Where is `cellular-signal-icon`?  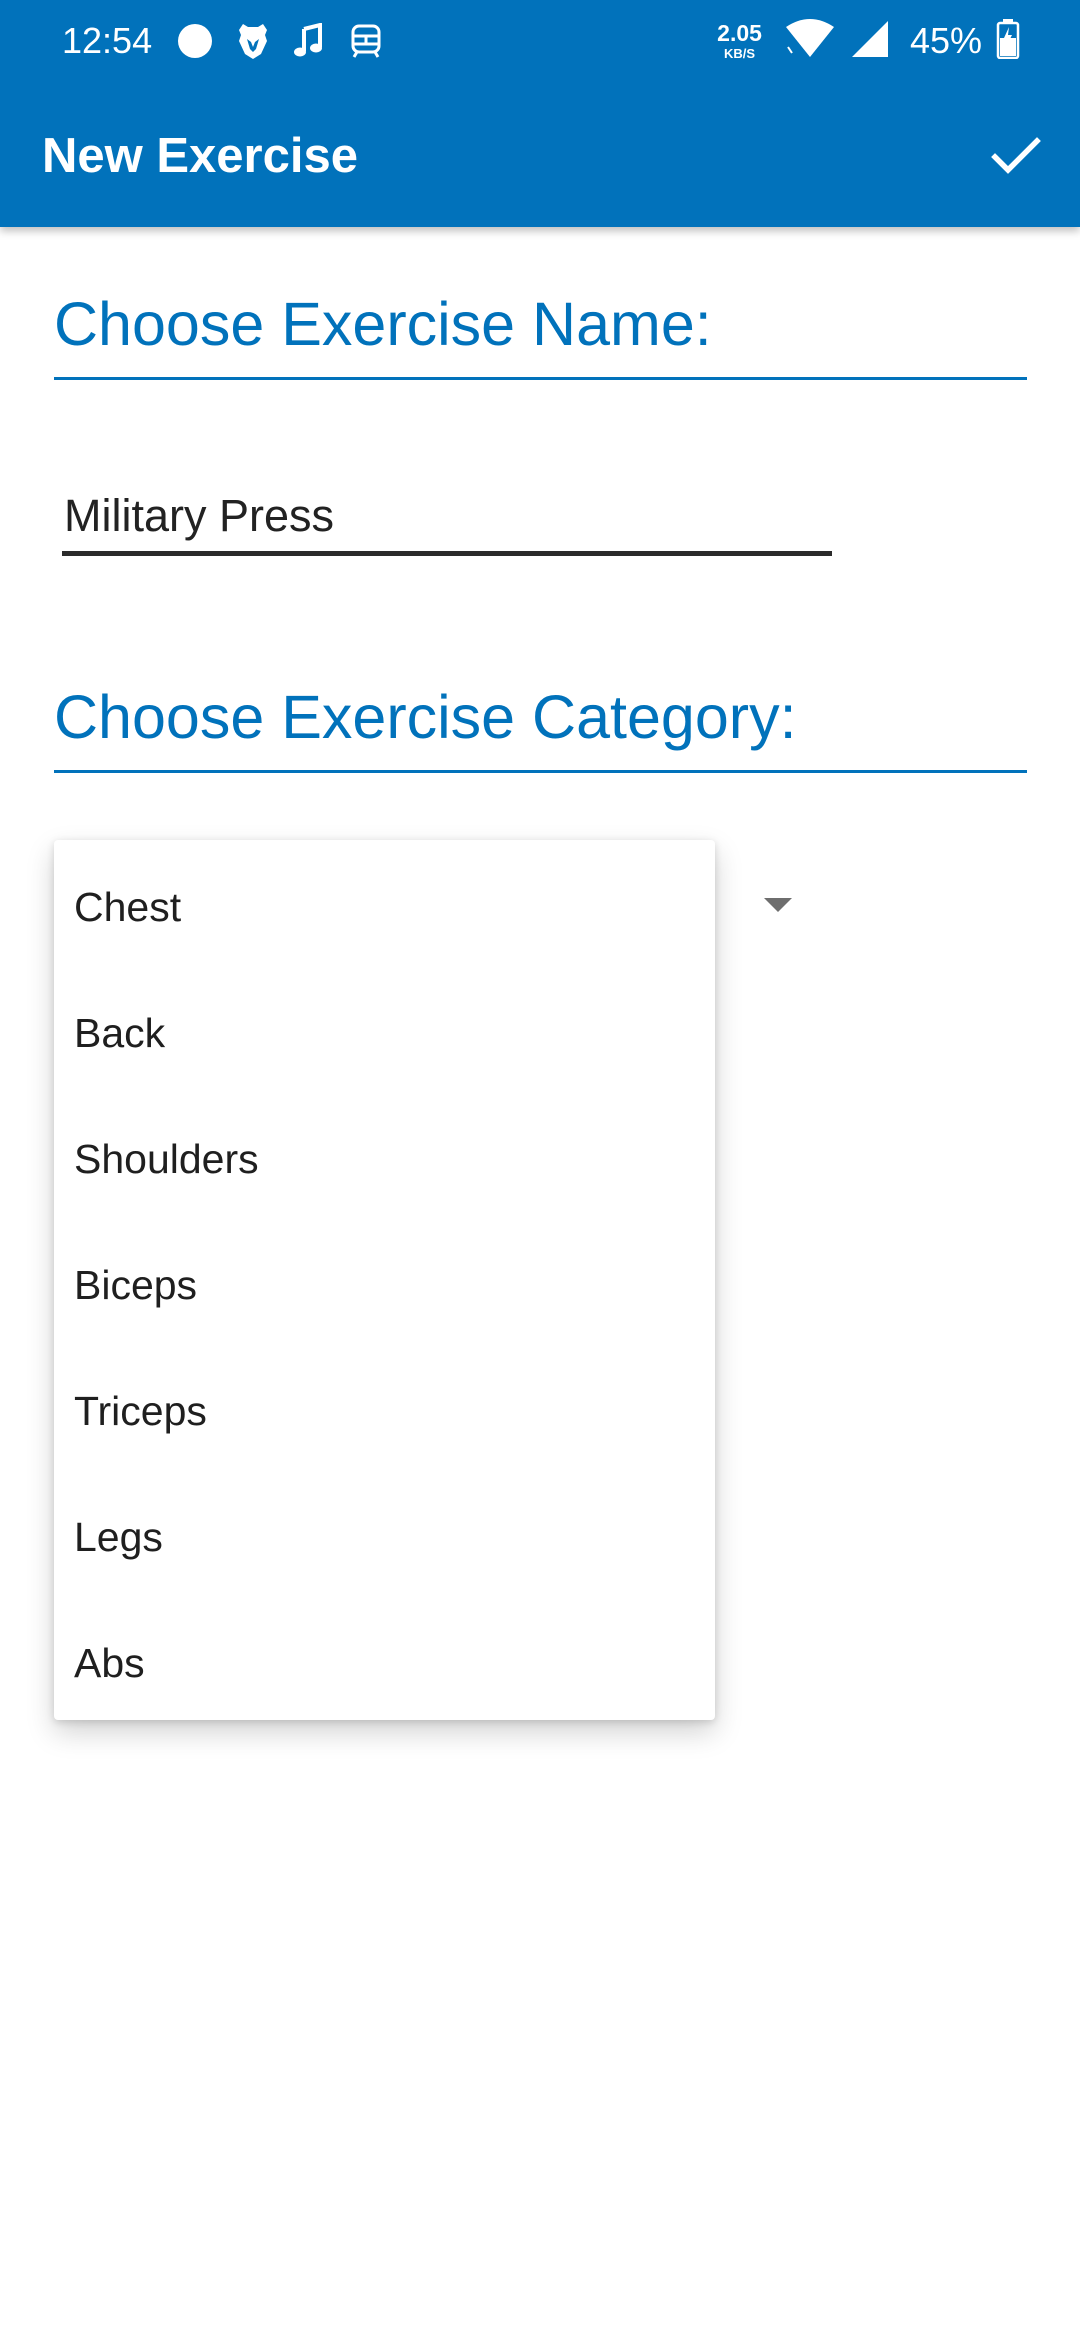 cellular-signal-icon is located at coordinates (870, 41).